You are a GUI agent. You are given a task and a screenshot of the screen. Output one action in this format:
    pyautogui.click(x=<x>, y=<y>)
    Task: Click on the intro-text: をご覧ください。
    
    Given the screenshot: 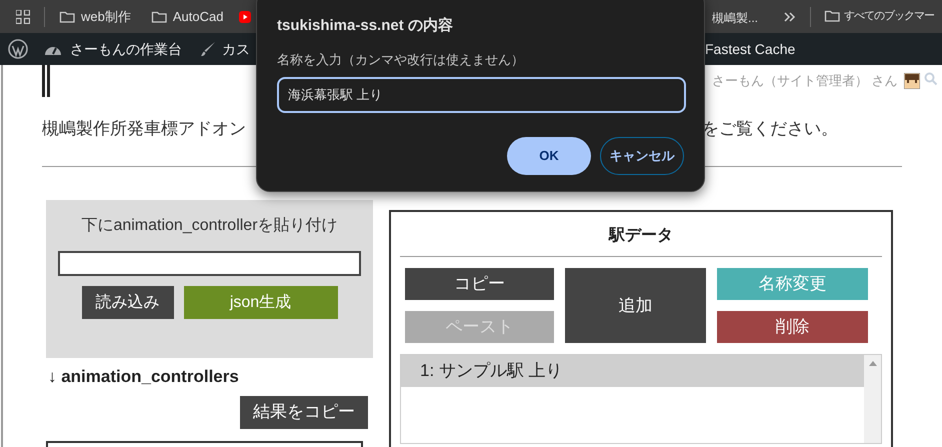 What is the action you would take?
    pyautogui.click(x=770, y=129)
    